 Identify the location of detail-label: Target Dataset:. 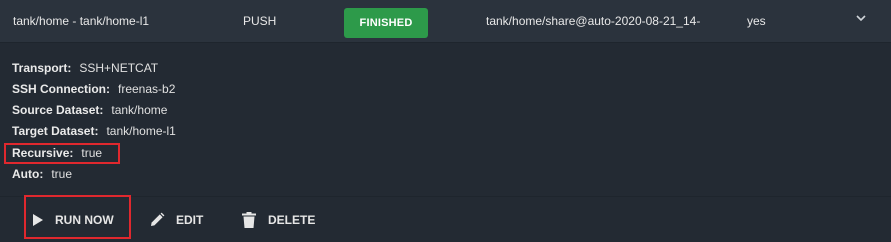
(55, 131).